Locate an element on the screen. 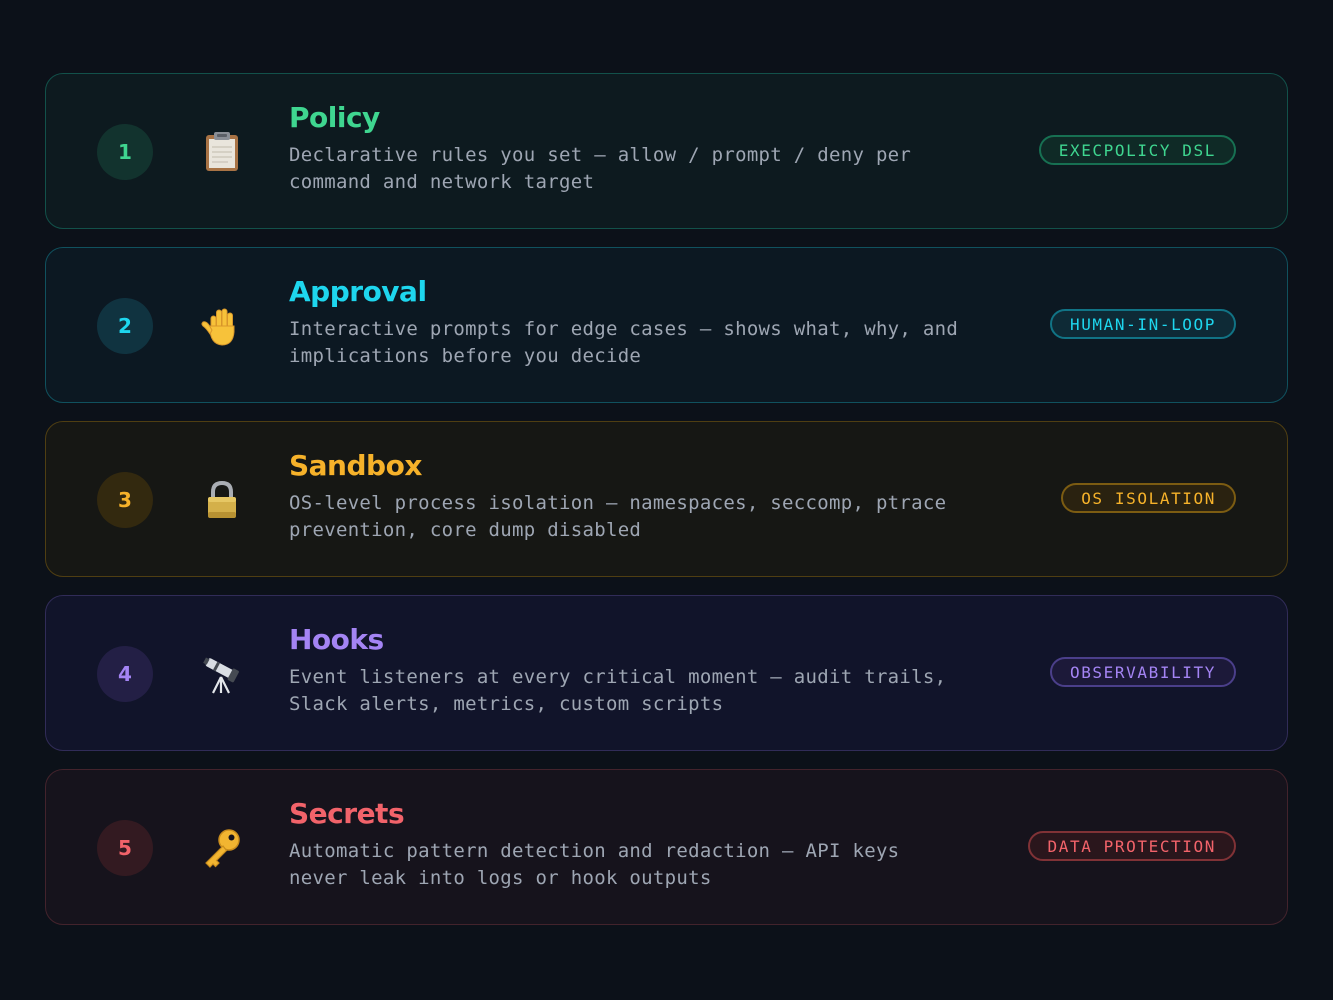 Image resolution: width=1333 pixels, height=1000 pixels. layer-number: 3 is located at coordinates (125, 500).